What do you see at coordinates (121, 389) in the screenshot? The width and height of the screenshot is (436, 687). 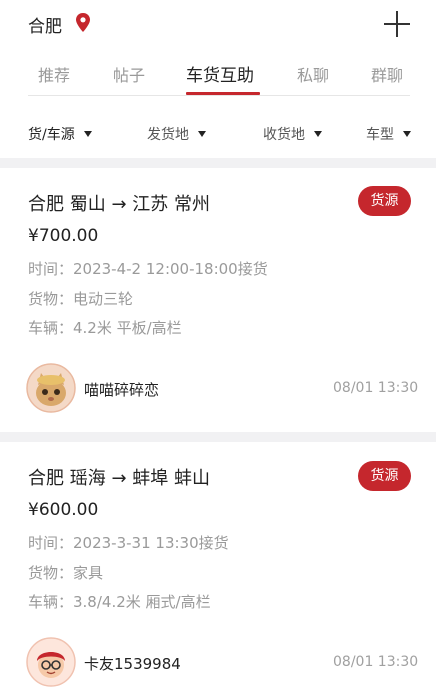 I see `username: 喵喵碎碎恋` at bounding box center [121, 389].